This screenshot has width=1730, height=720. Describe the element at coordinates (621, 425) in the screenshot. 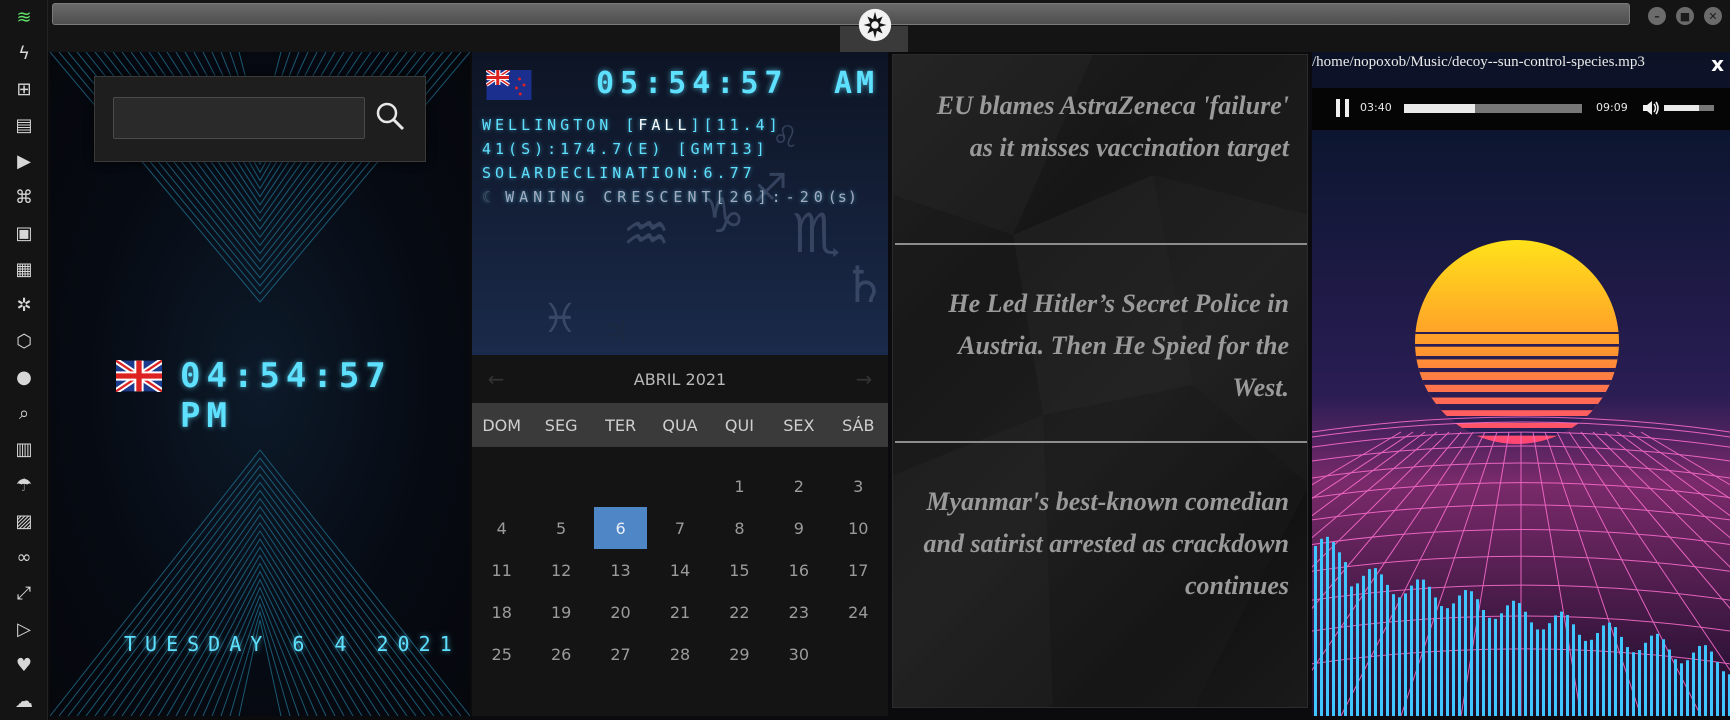

I see `weekday-label: TER` at that location.